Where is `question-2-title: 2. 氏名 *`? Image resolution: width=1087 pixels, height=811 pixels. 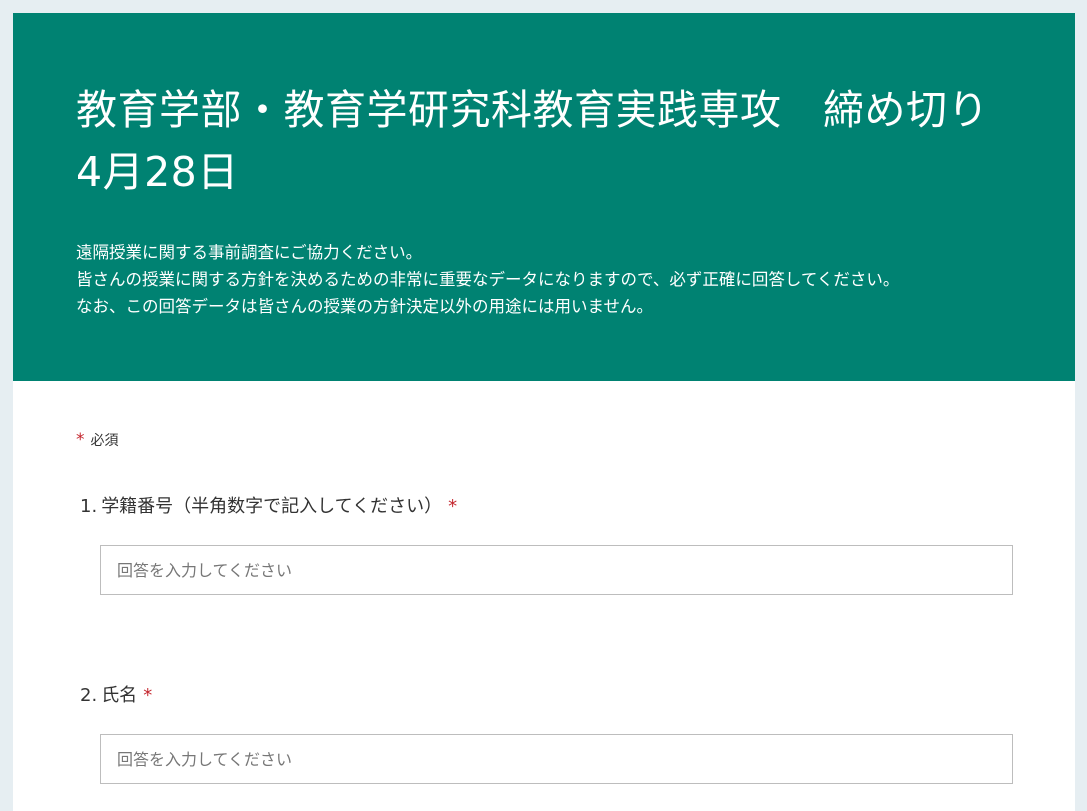
question-2-title: 2. 氏名 * is located at coordinates (116, 696).